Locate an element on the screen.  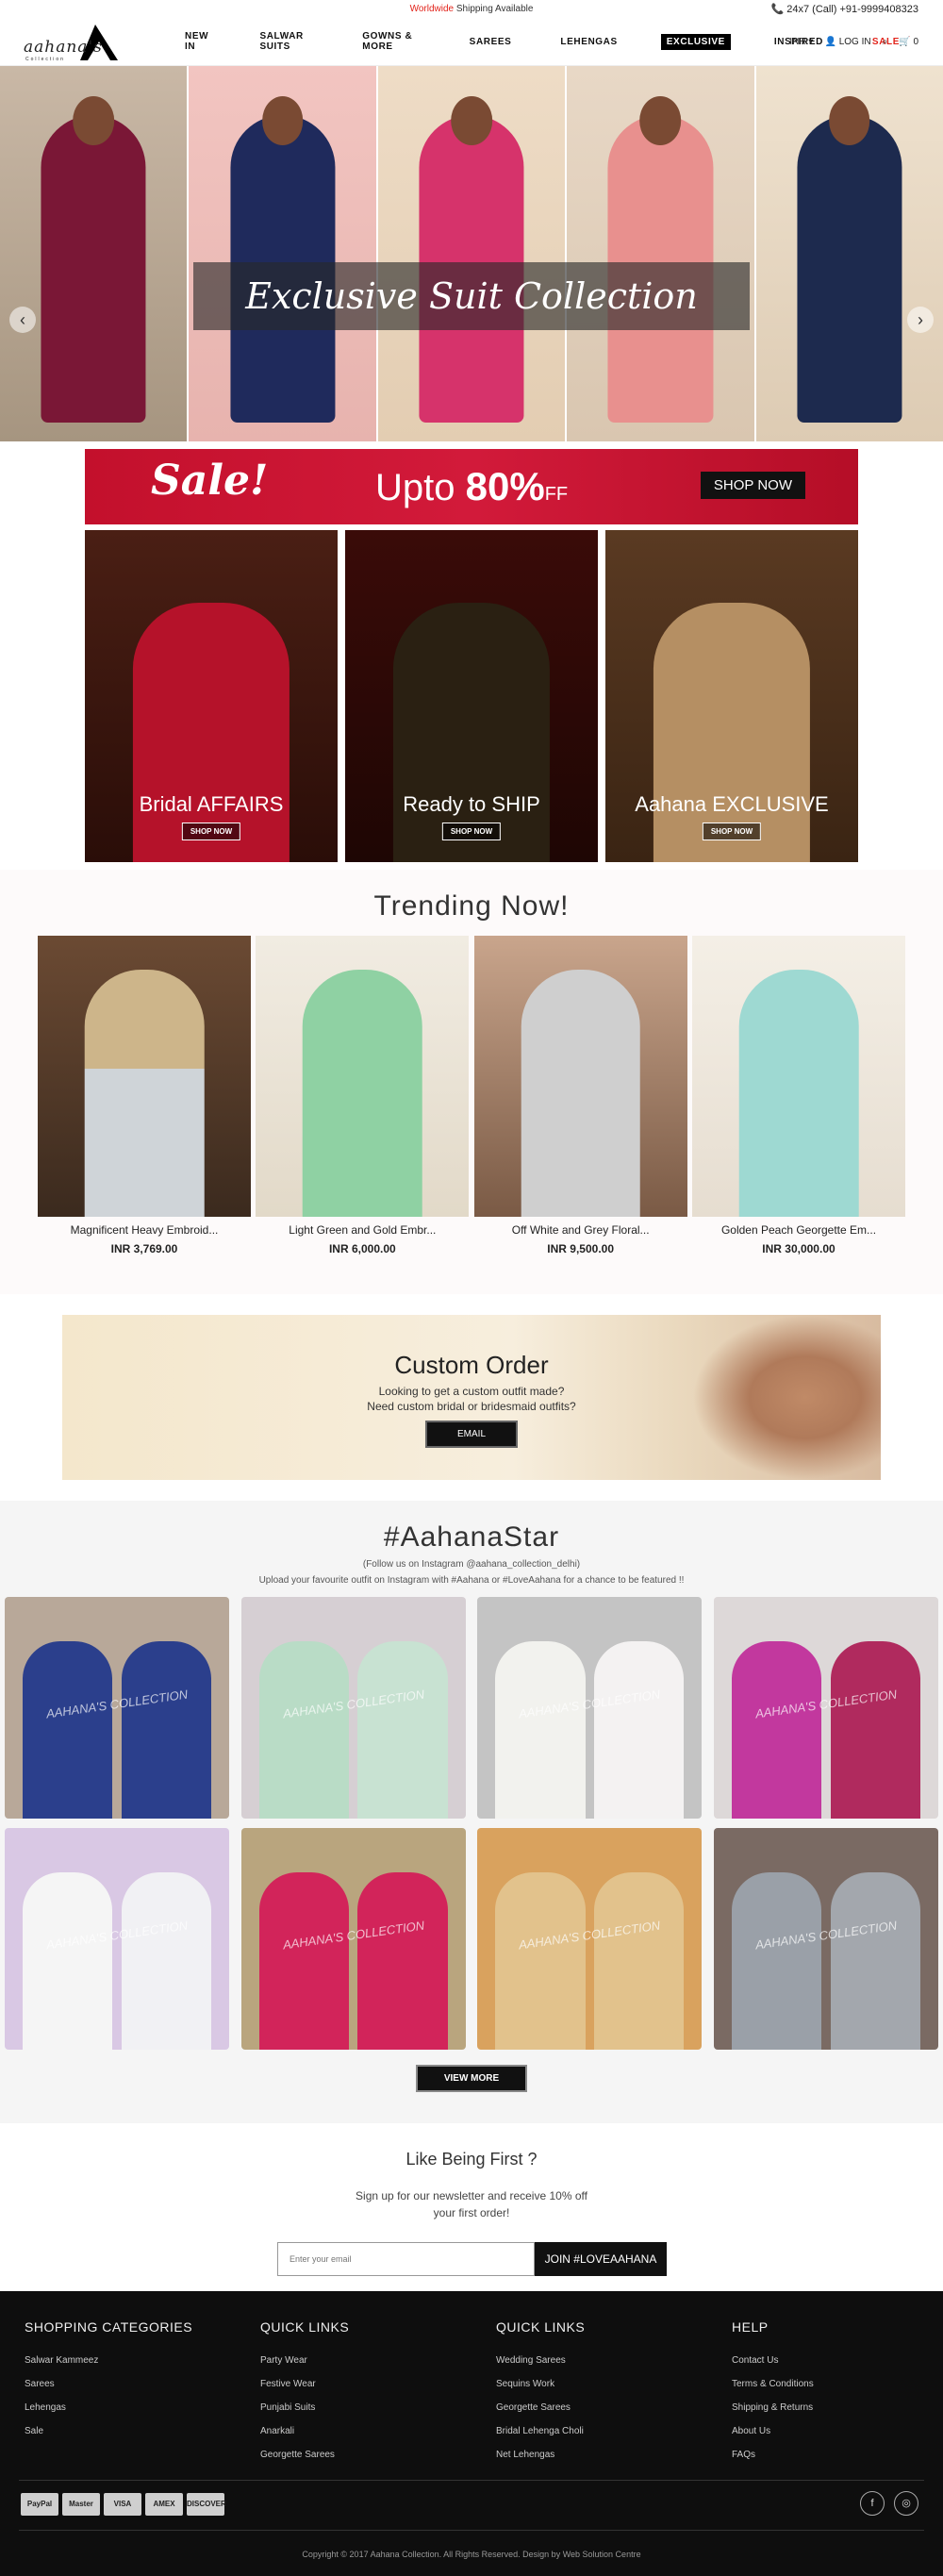
login-link: 👤 LOG IN is located at coordinates (847, 42).